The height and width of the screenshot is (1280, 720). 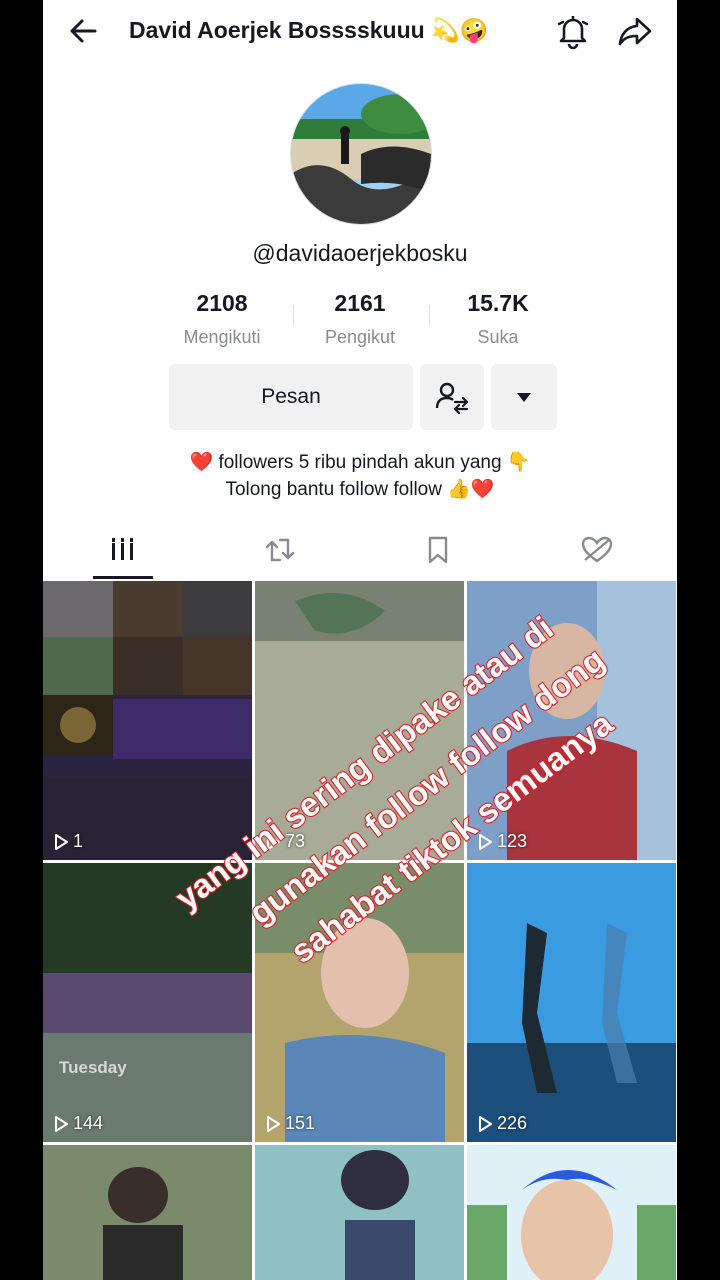 I want to click on more-options-button, so click(x=524, y=397).